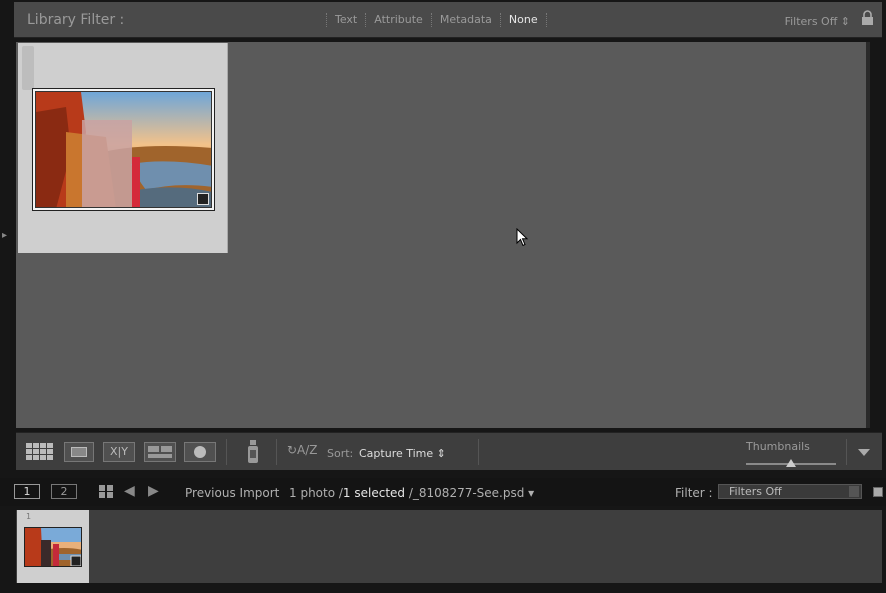 The width and height of the screenshot is (886, 593). What do you see at coordinates (523, 20) in the screenshot?
I see `filter-tab-none: None` at bounding box center [523, 20].